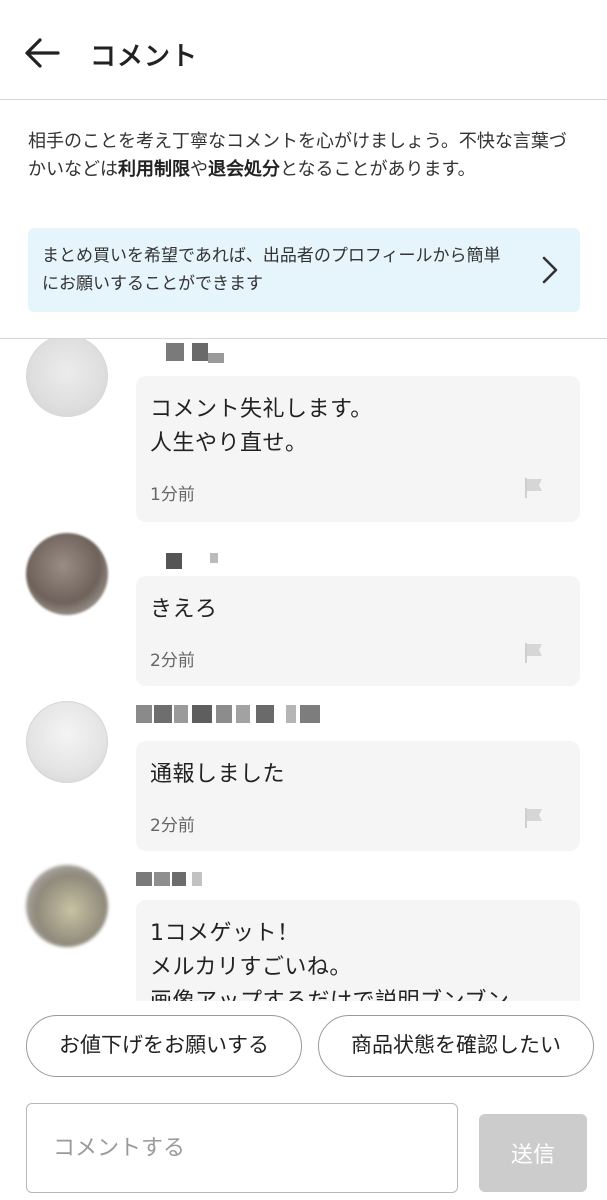 The height and width of the screenshot is (1200, 607). What do you see at coordinates (199, 169) in the screenshot?
I see `notice-text-2: や` at bounding box center [199, 169].